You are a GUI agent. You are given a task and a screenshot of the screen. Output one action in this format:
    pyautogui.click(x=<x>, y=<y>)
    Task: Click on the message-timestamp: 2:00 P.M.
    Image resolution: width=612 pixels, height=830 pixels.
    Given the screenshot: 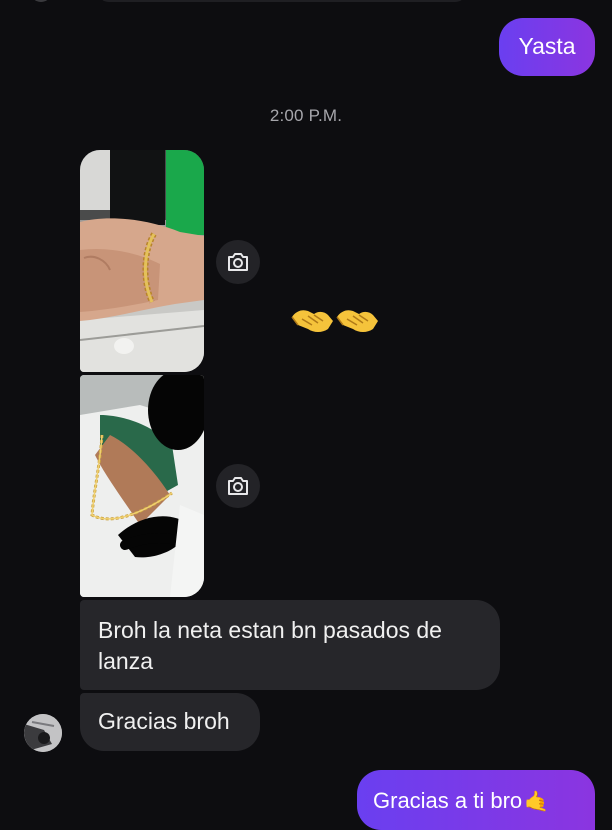 What is the action you would take?
    pyautogui.click(x=306, y=115)
    